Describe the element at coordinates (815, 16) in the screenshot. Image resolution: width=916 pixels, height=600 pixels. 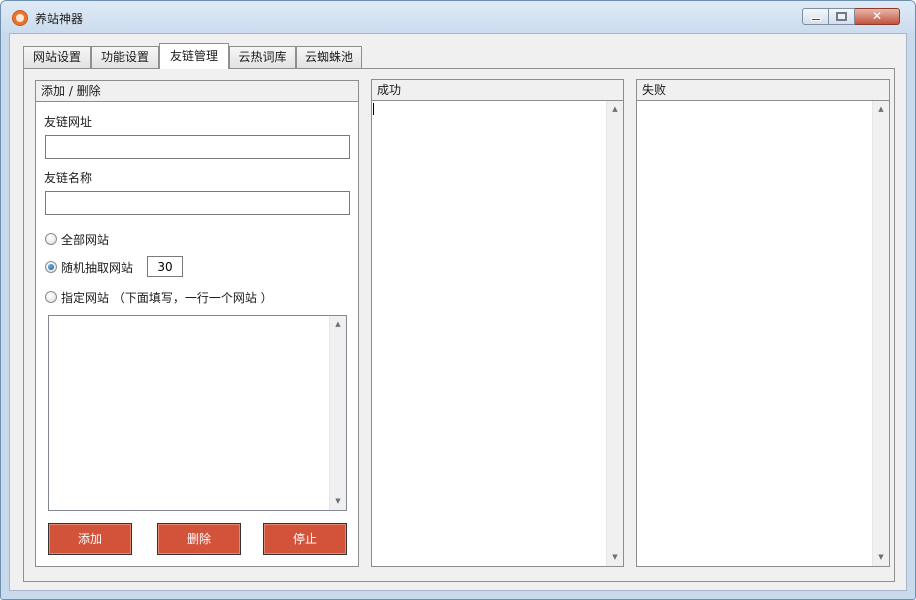
I see `minimize-button` at that location.